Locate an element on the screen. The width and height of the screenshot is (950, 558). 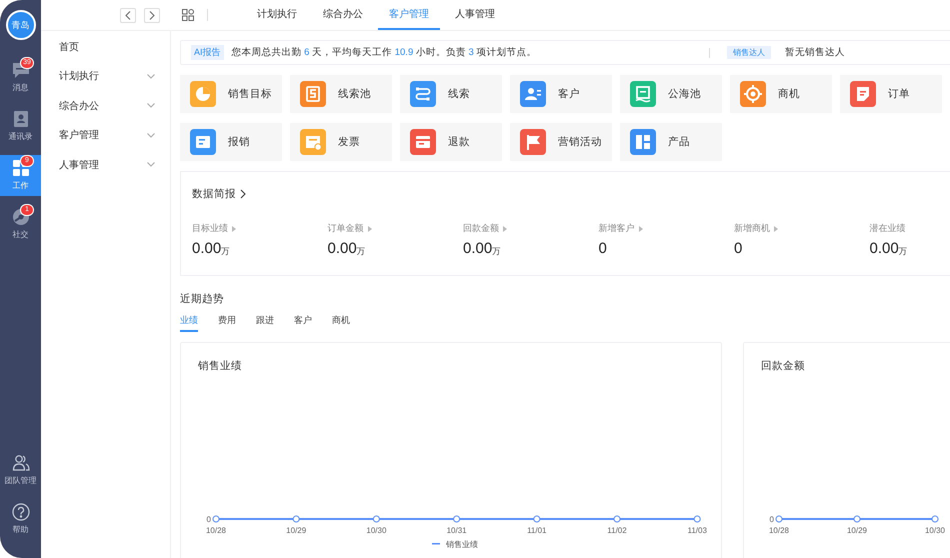
axis-label: 10/28 is located at coordinates (216, 530).